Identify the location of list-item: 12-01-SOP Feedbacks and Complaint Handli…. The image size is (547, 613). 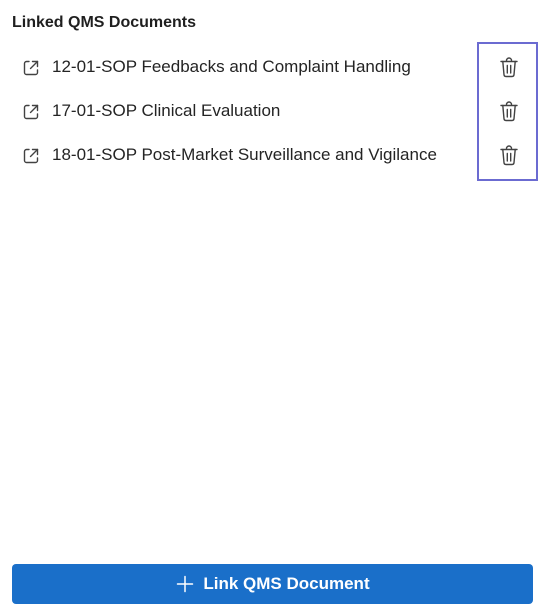
(273, 67).